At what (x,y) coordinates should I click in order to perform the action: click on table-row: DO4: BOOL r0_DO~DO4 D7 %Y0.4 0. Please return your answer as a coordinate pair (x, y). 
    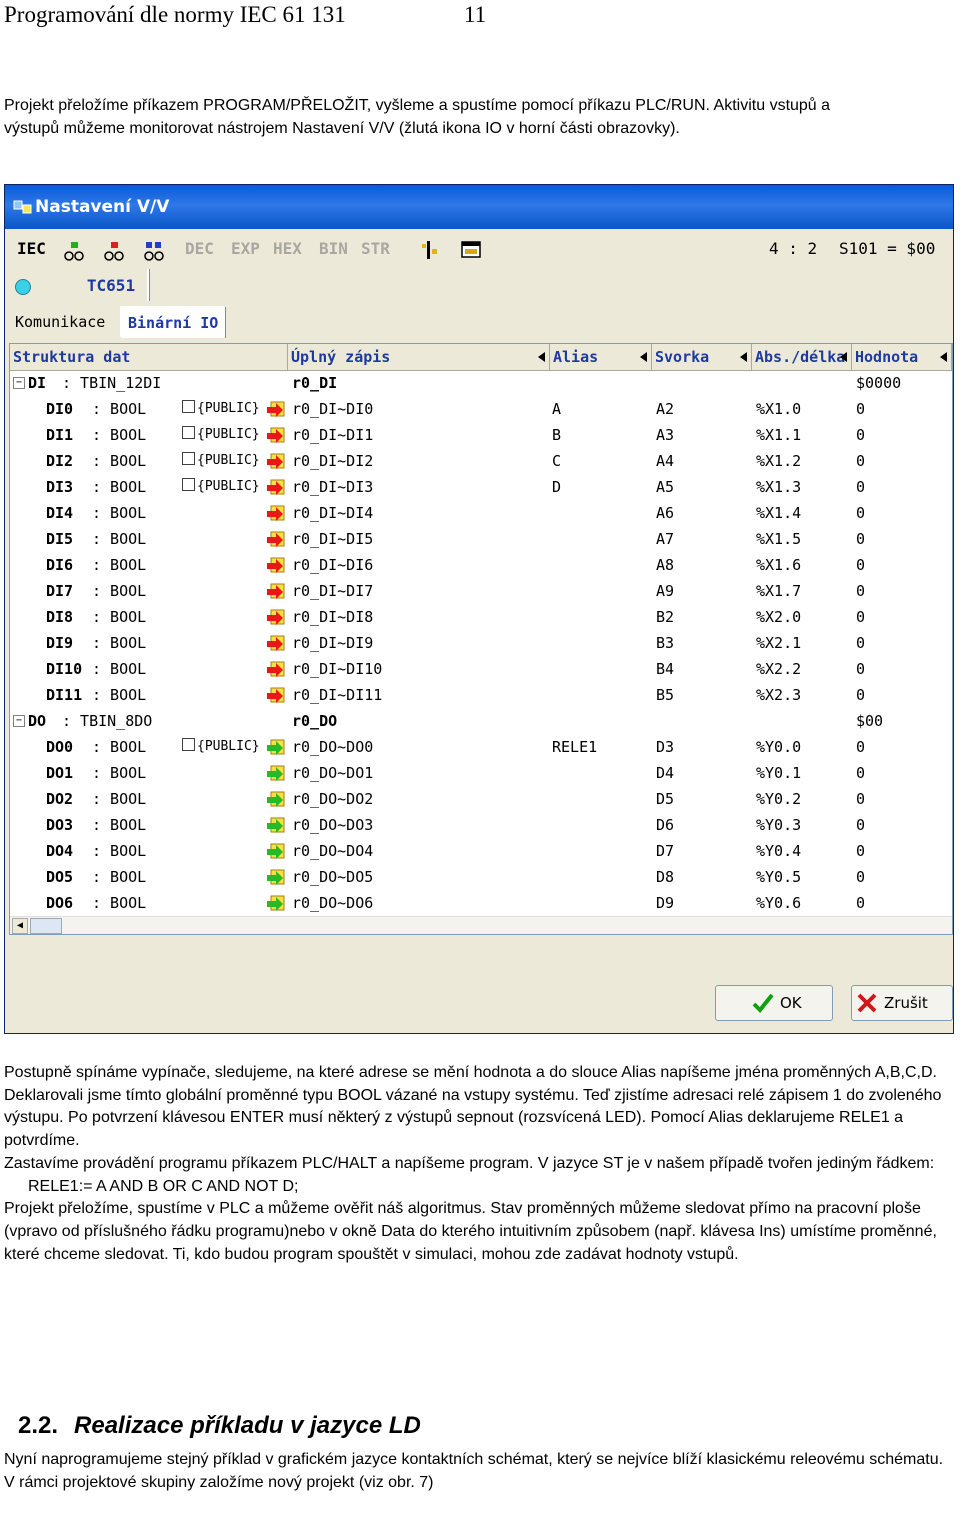
    Looking at the image, I should click on (481, 851).